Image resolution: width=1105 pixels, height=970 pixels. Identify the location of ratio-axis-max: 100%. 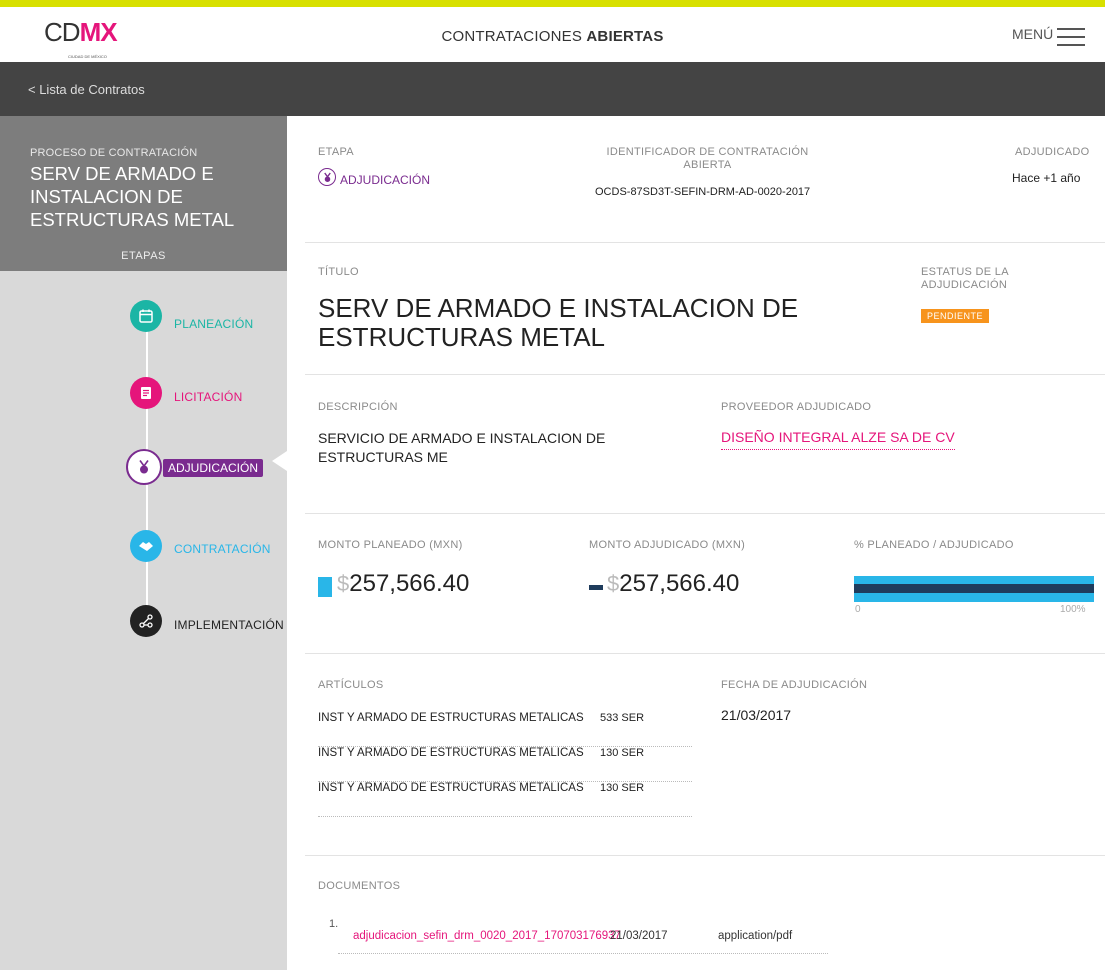
(1073, 609).